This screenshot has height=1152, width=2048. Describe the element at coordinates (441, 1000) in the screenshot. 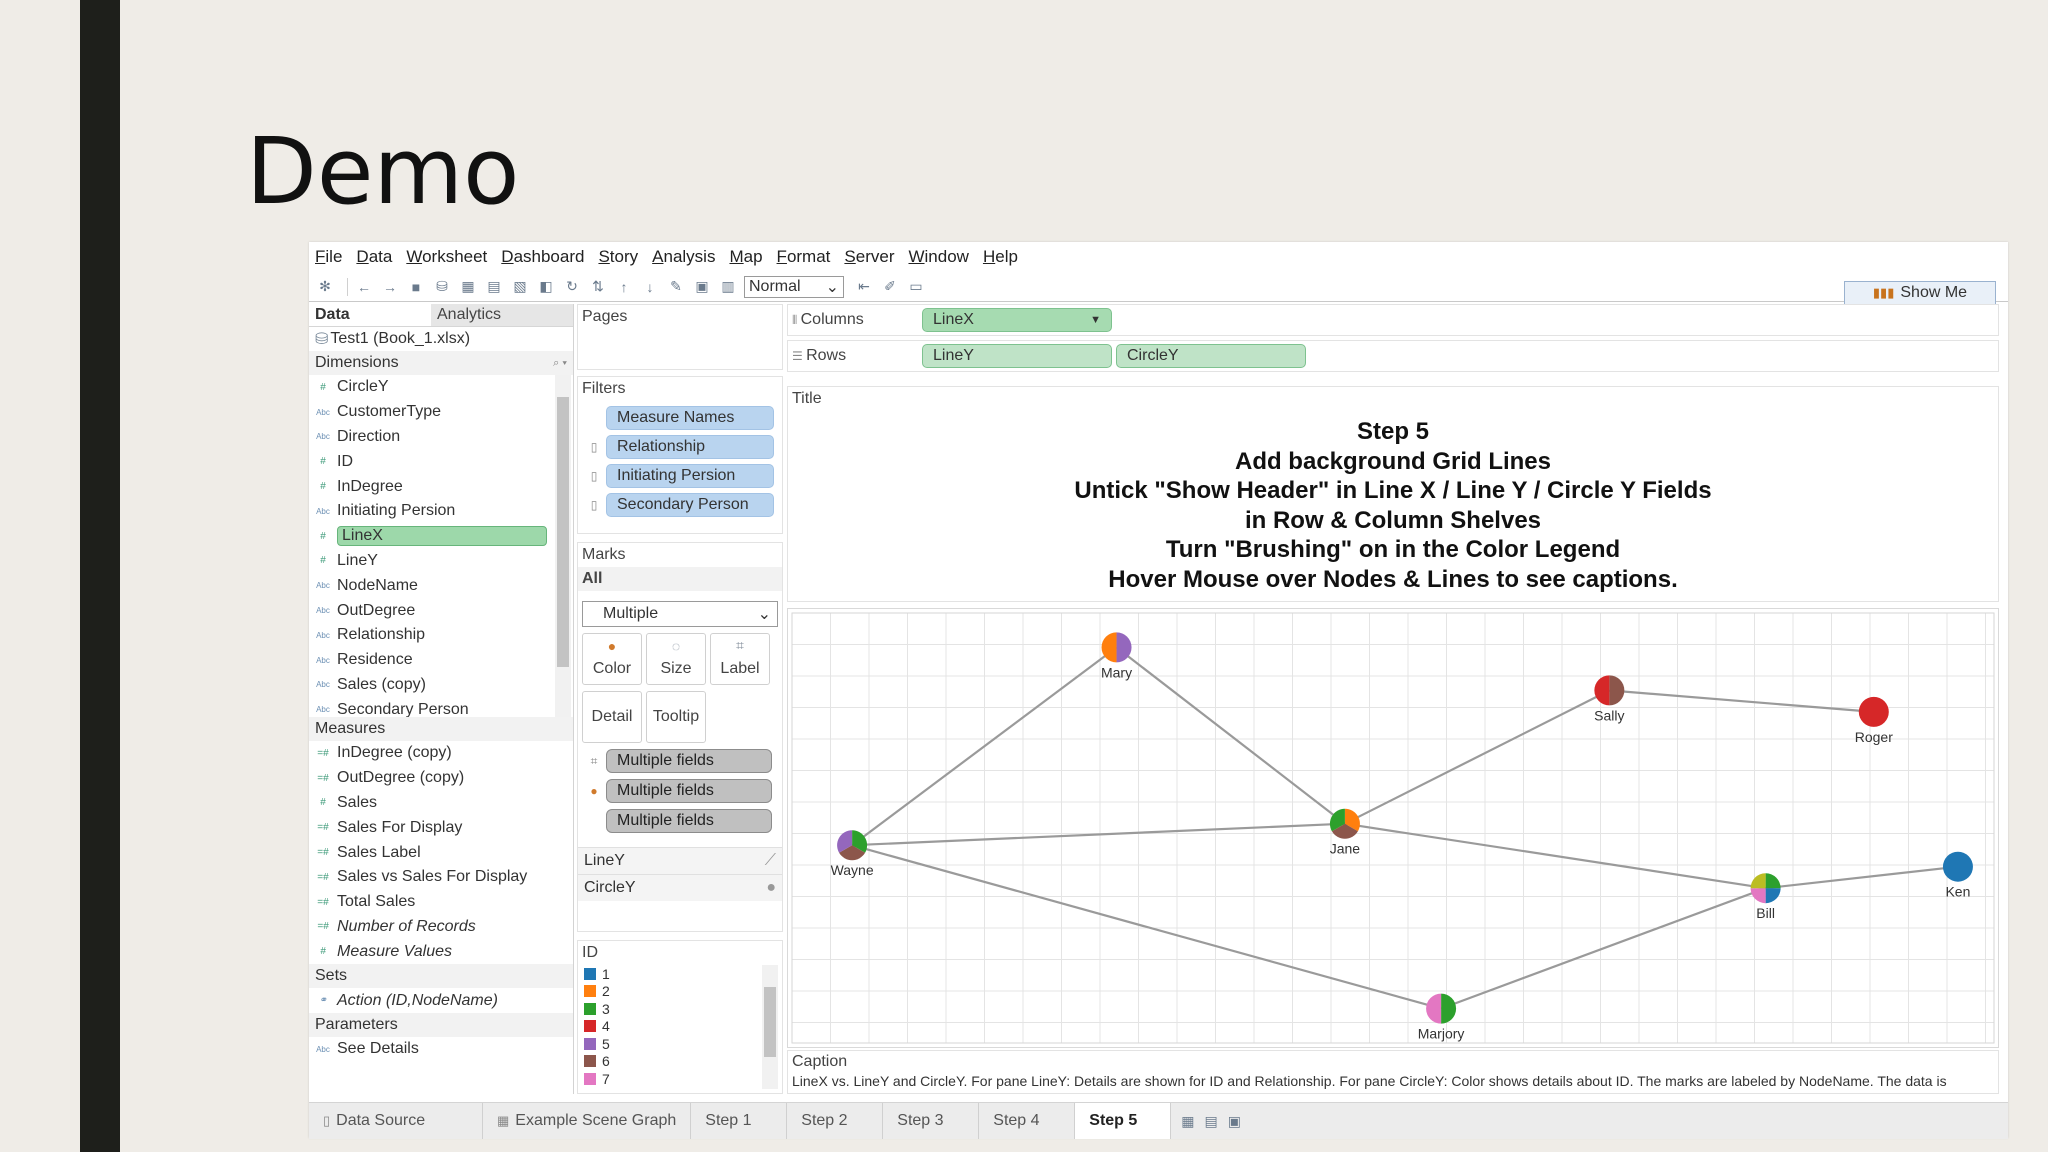

I see `set-action: ⚭ Action (ID,NodeName)` at that location.